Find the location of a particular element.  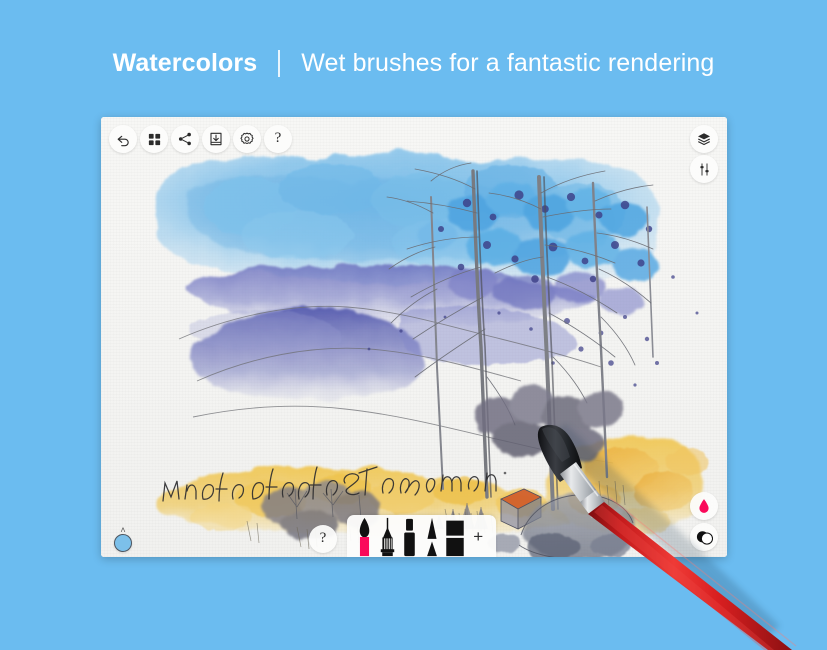

settings-button is located at coordinates (247, 139).